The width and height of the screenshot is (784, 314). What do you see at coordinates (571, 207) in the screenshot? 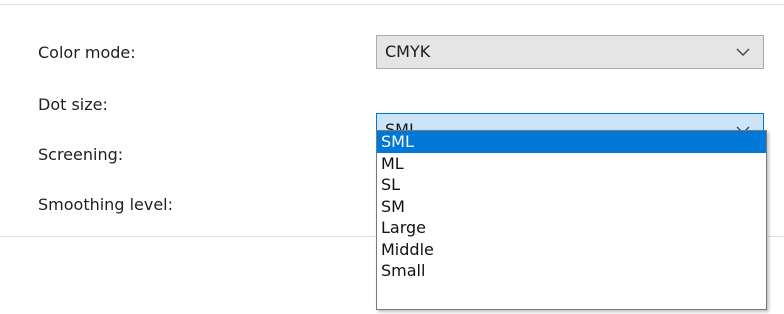
I see `dot-size-option-sm: SM` at bounding box center [571, 207].